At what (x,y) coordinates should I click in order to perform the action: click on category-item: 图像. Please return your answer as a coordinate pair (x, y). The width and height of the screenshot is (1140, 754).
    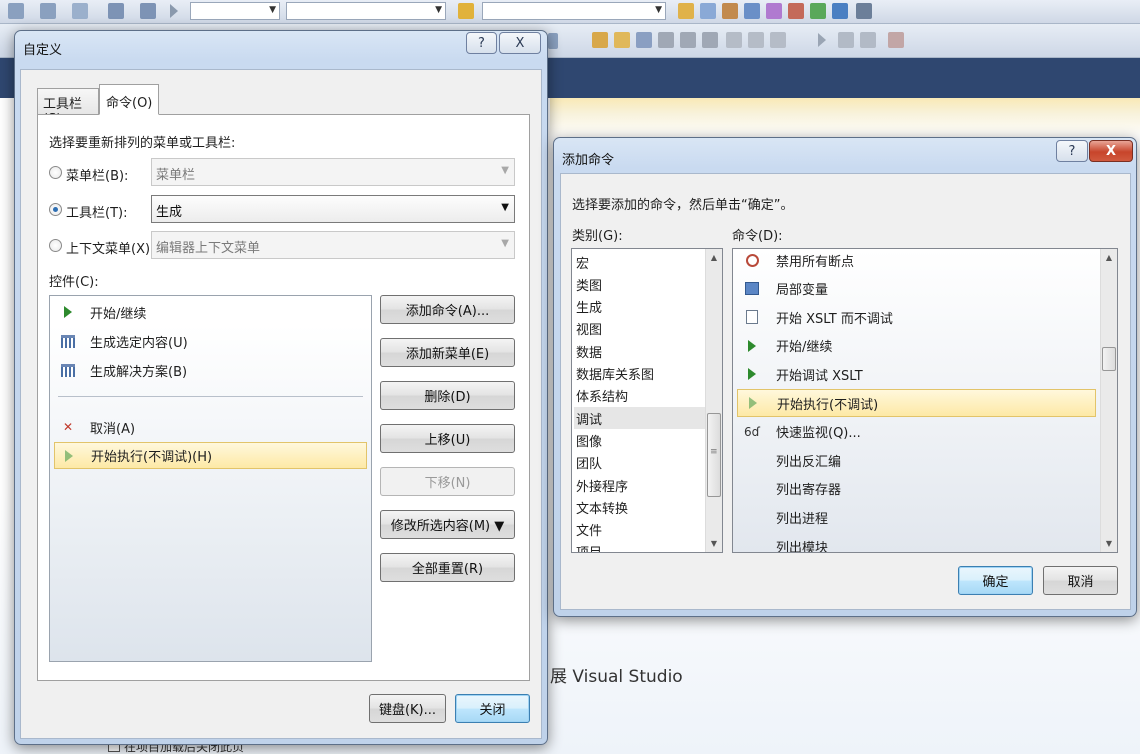
    Looking at the image, I should click on (641, 440).